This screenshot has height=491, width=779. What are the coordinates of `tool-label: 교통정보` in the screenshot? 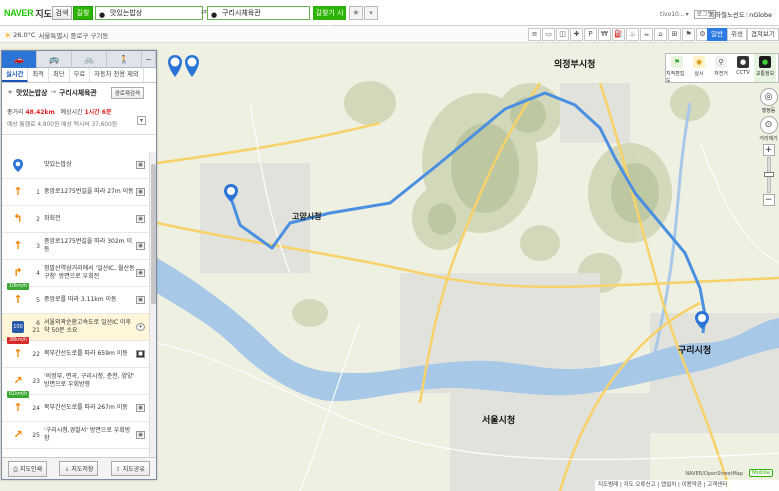 It's located at (765, 74).